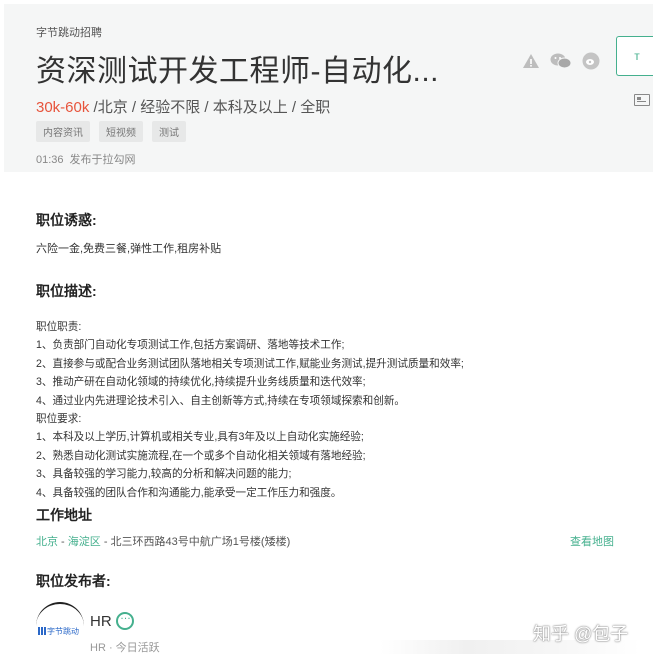 The image size is (653, 659). I want to click on wechat-icon, so click(561, 61).